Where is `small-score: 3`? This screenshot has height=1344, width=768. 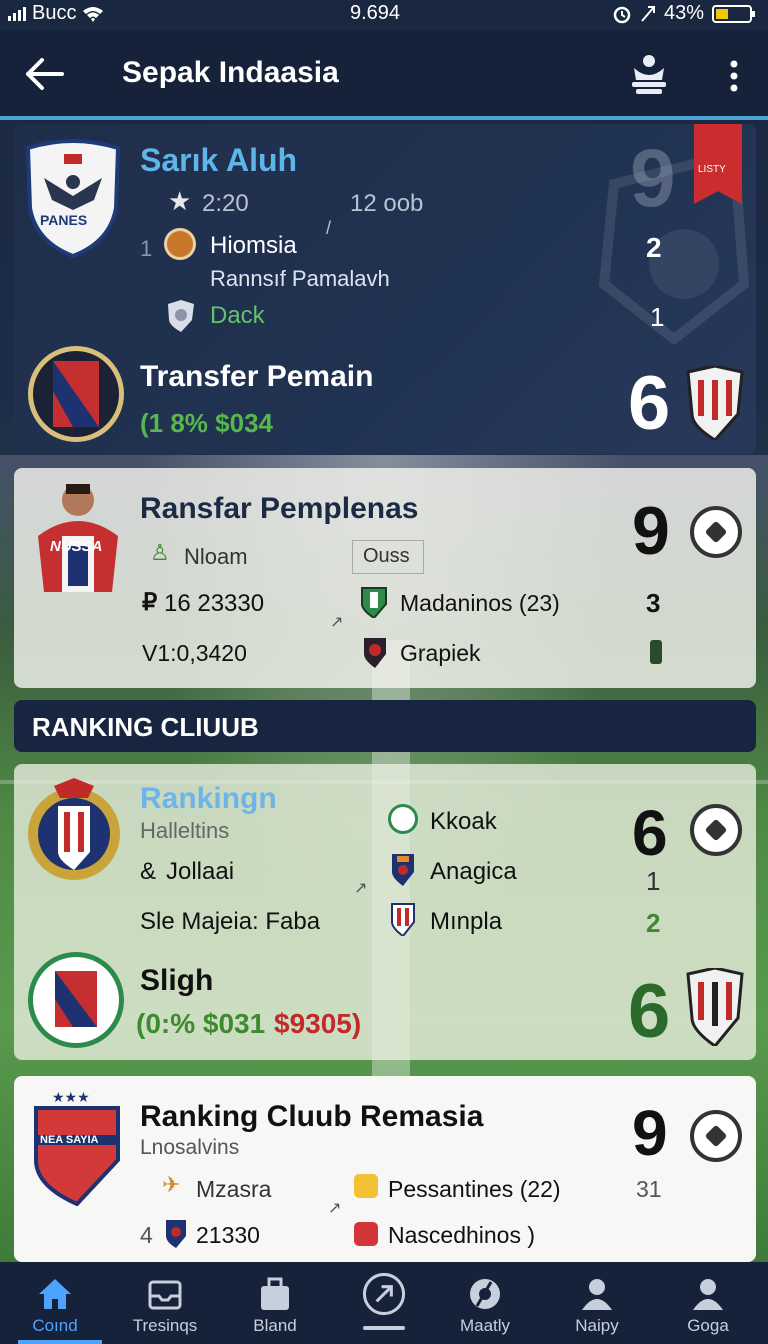
small-score: 3 is located at coordinates (653, 603).